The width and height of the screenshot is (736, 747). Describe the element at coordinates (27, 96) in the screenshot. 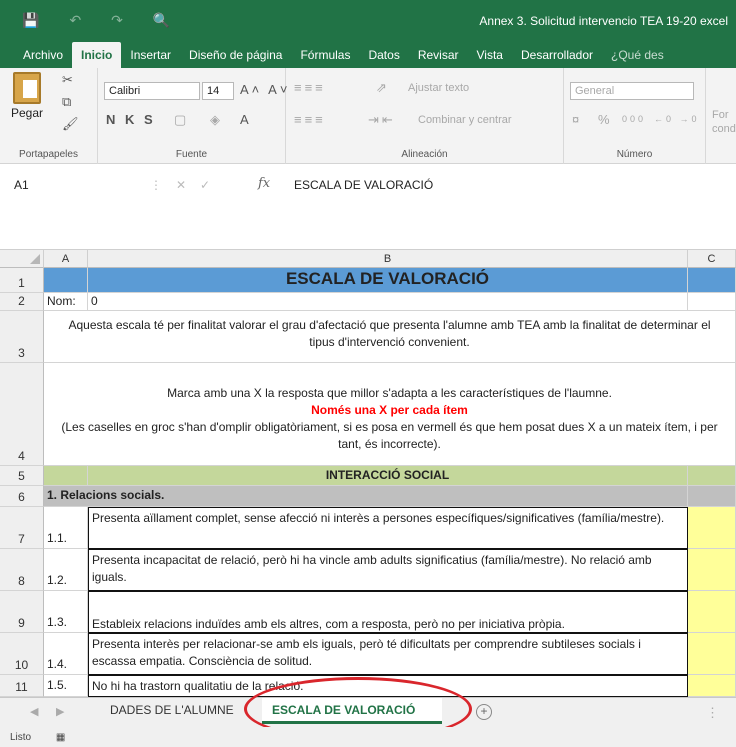

I see `paste-button: Pegar` at that location.